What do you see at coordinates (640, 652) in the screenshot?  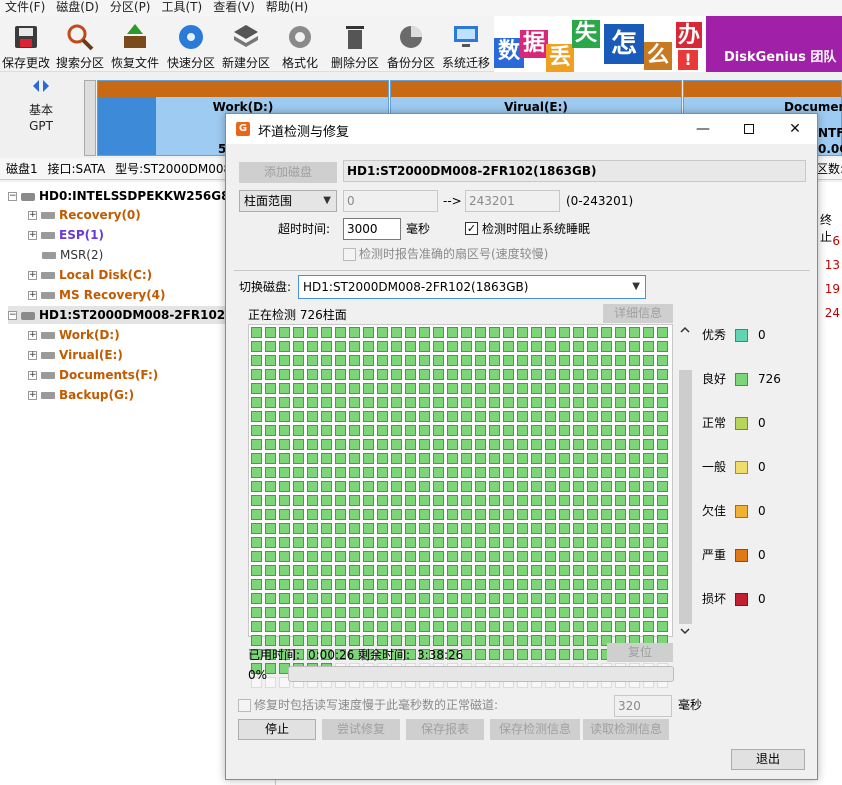 I see `reset-button: 复位` at bounding box center [640, 652].